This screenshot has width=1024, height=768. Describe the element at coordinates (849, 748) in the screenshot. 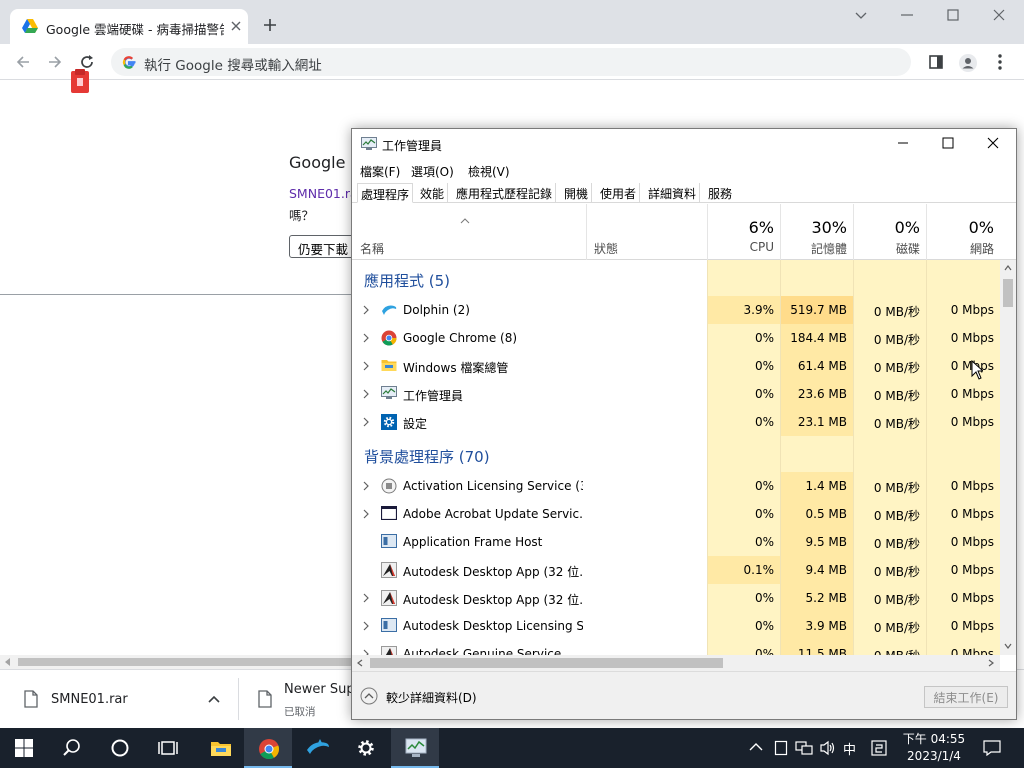

I see `input-method-indicator: 中` at that location.